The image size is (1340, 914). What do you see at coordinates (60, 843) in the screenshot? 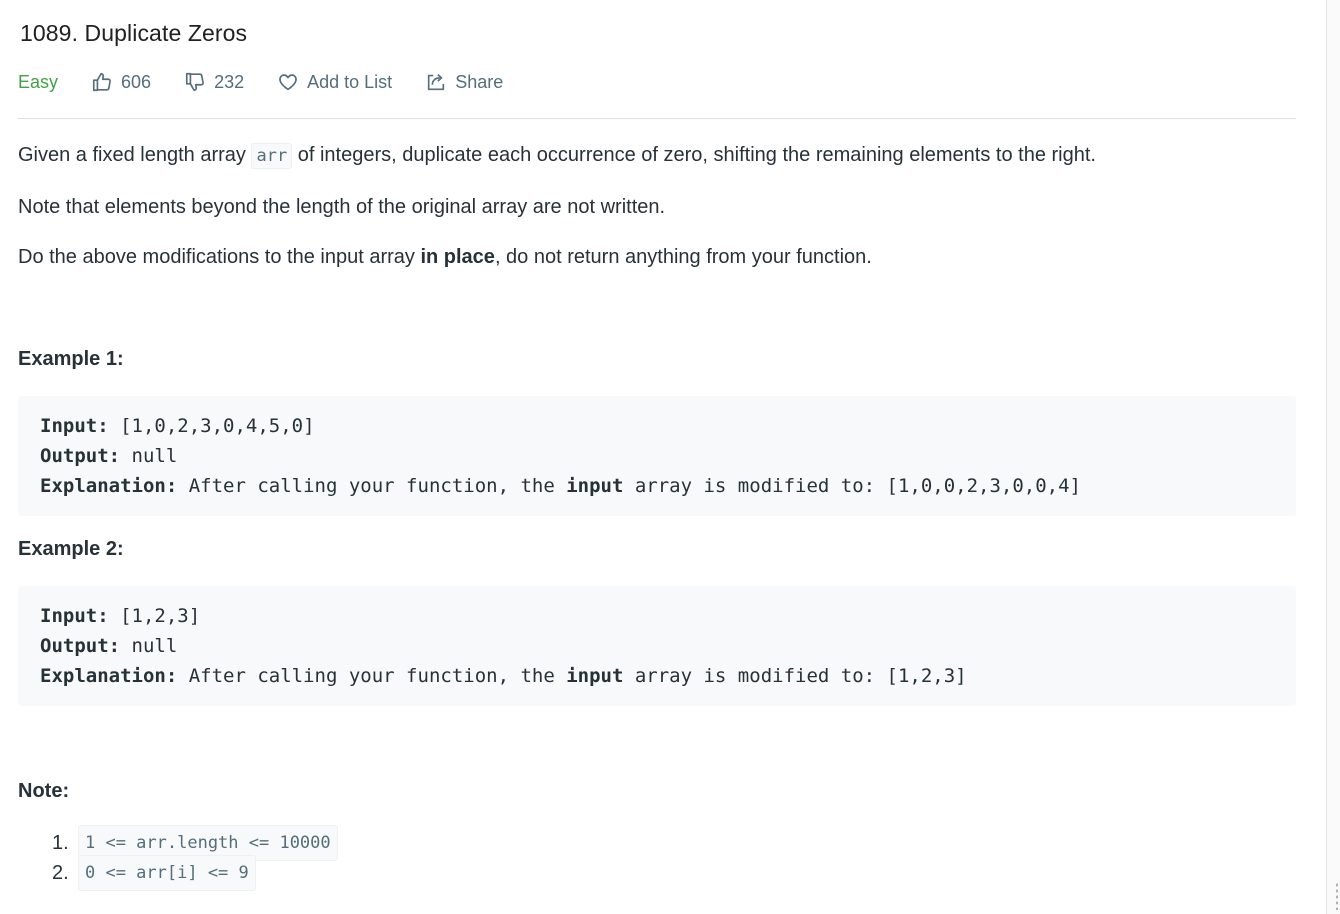
I see `list-number: 1.` at bounding box center [60, 843].